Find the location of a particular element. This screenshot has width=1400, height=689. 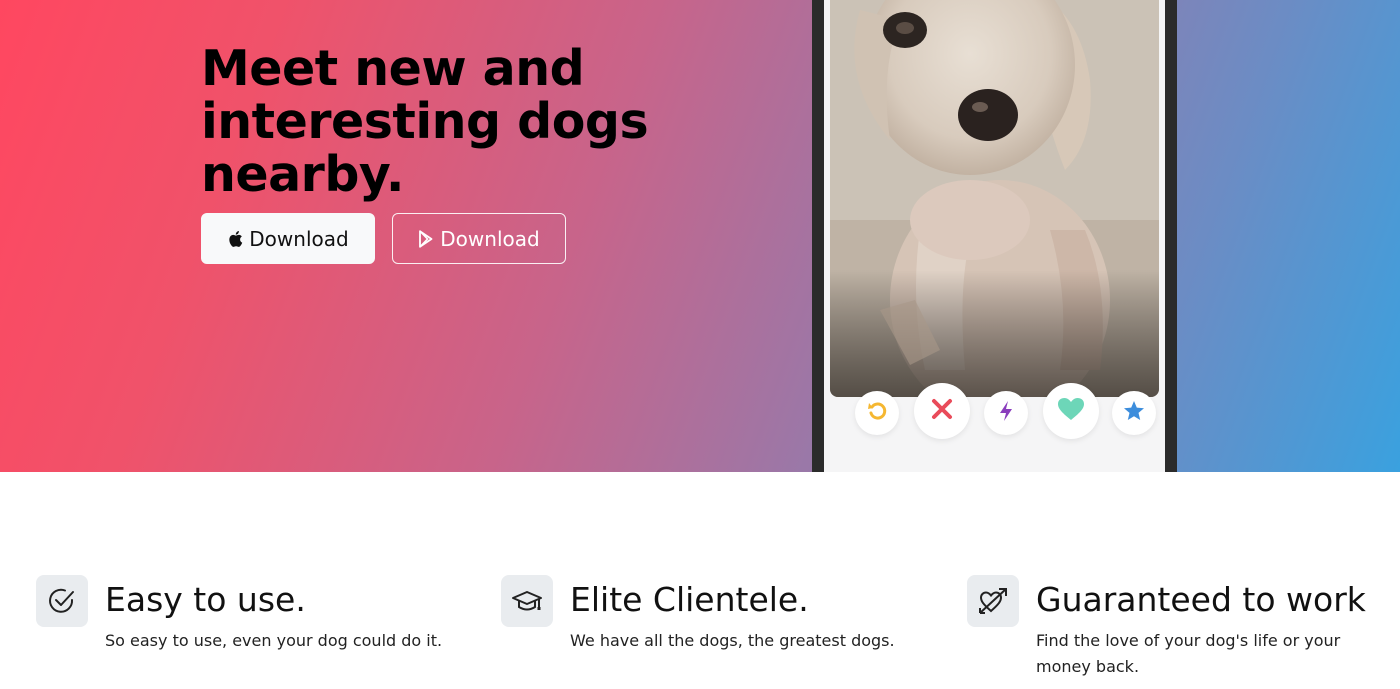

nope-button is located at coordinates (942, 411).